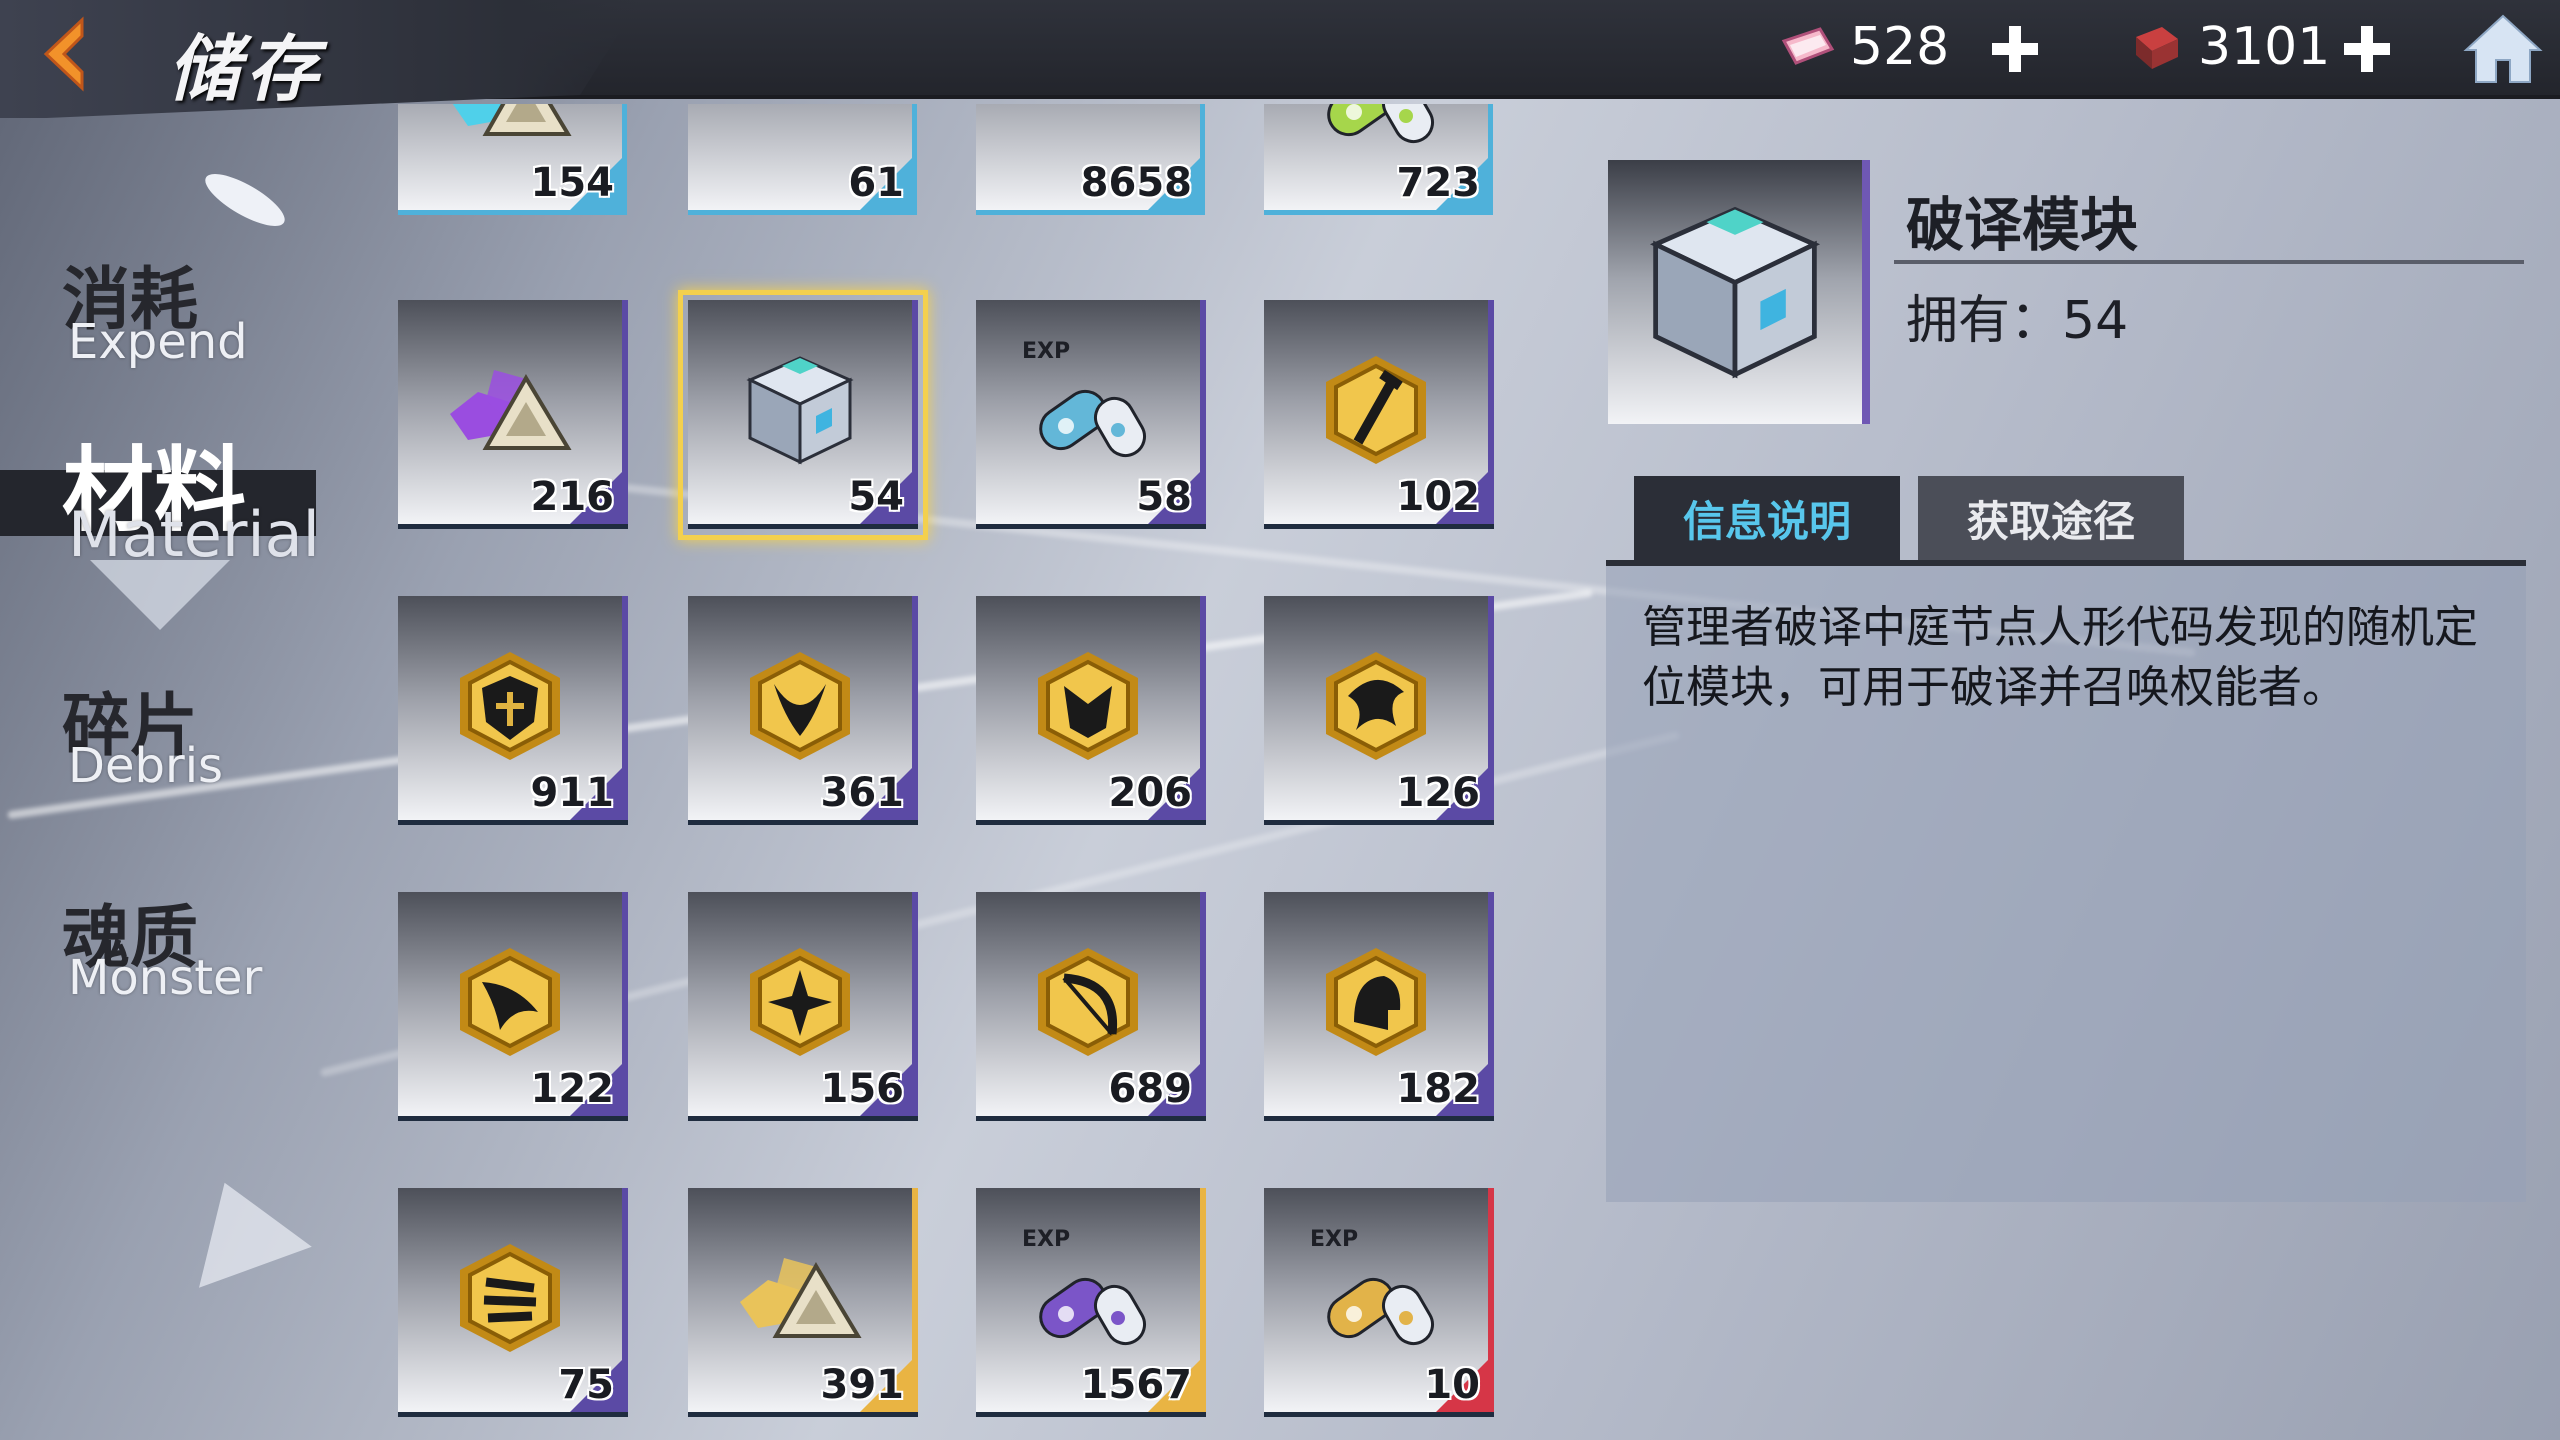 This screenshot has height=1440, width=2560. I want to click on back-button, so click(69, 54).